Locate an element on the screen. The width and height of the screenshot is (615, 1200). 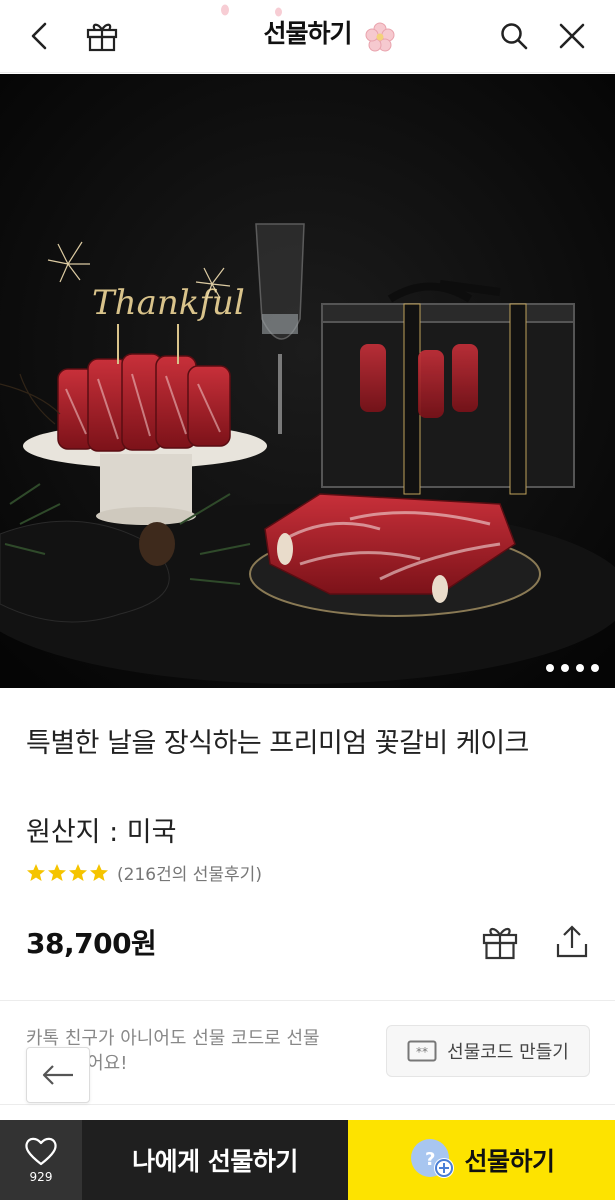
cake-topper-text: Thankful is located at coordinates (168, 303).